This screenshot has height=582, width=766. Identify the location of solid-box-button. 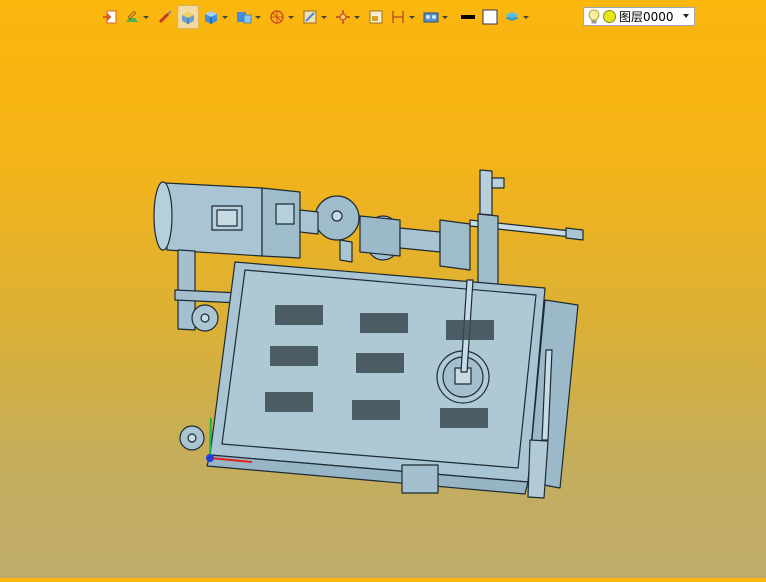
(216, 17).